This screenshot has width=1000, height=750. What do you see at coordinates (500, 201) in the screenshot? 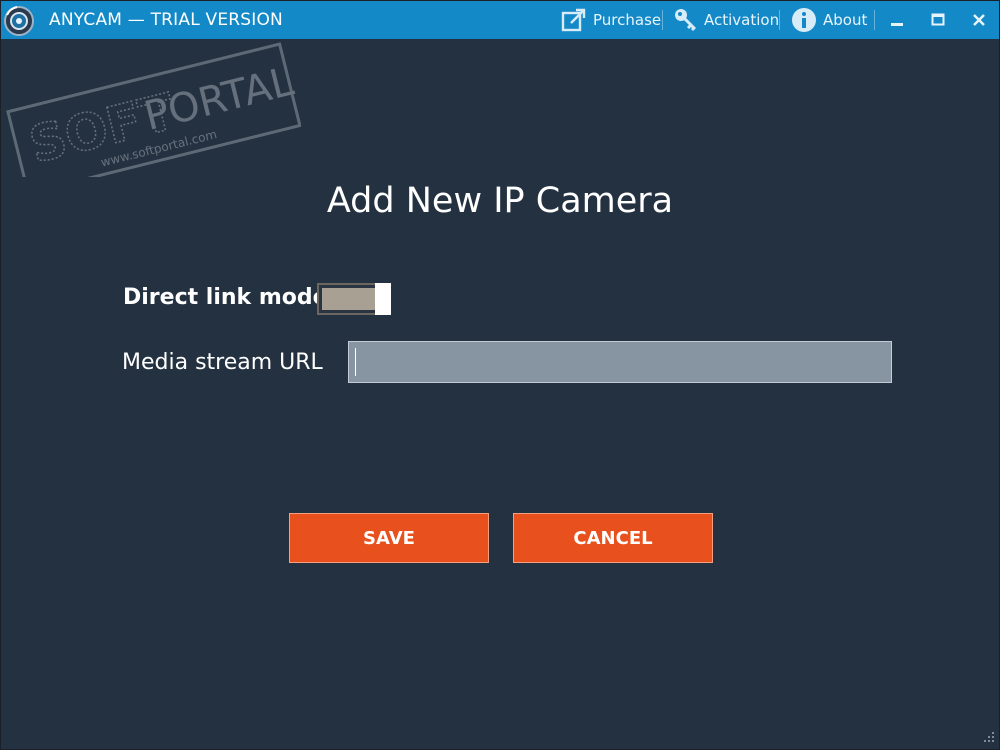
I see `dialog-title: Add New IP Camera` at bounding box center [500, 201].